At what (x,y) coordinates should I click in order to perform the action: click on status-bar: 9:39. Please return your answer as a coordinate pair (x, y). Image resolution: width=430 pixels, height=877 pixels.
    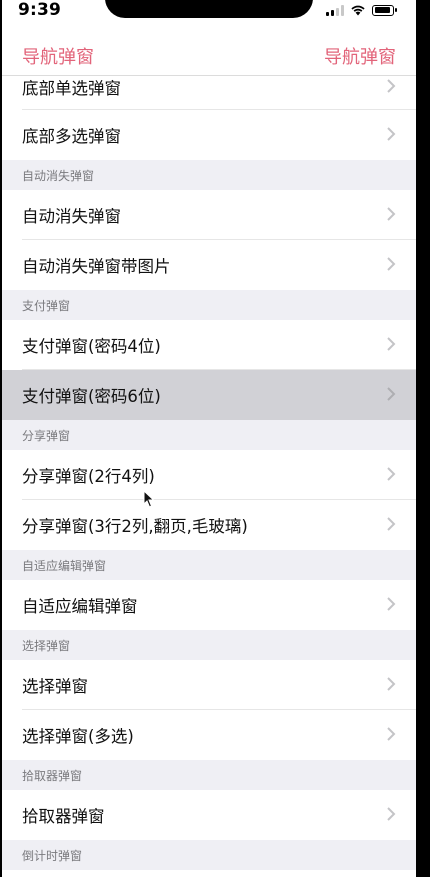
    Looking at the image, I should click on (209, 16).